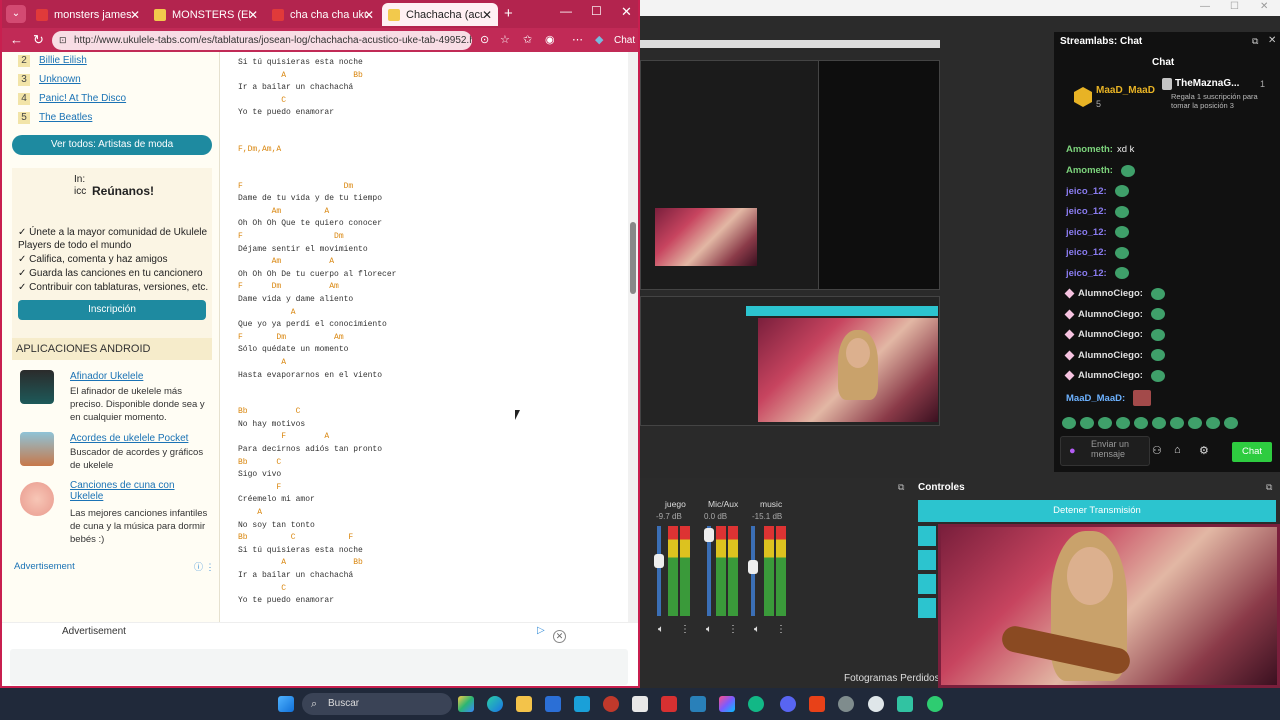 The width and height of the screenshot is (1280, 720). Describe the element at coordinates (633, 258) in the screenshot. I see `scrollbar-thumb` at that location.